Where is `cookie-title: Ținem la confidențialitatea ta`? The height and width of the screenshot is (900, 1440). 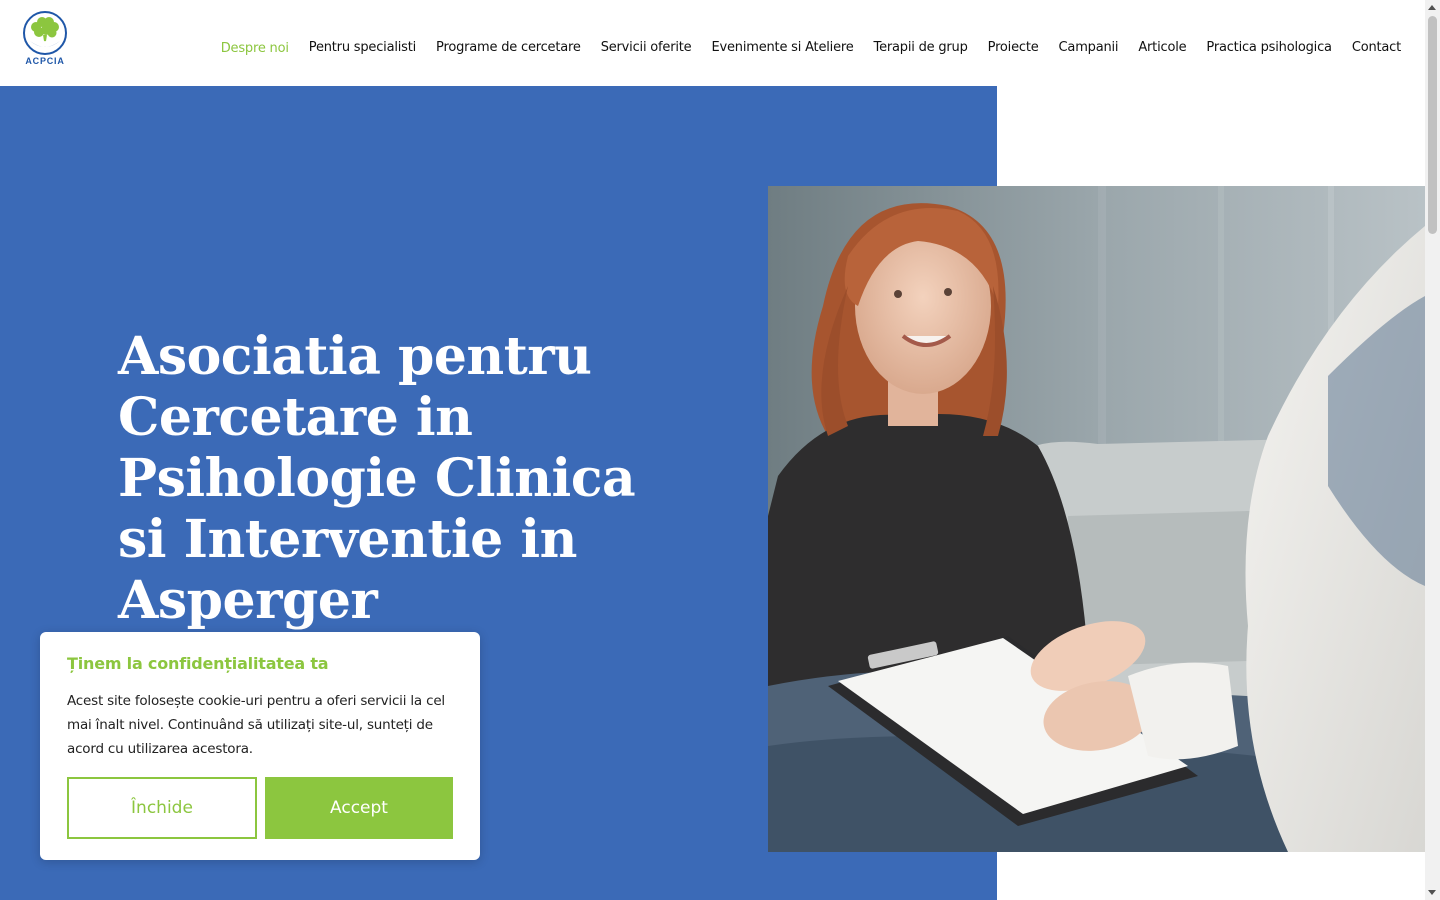
cookie-title: Ținem la confidențialitatea ta is located at coordinates (198, 663).